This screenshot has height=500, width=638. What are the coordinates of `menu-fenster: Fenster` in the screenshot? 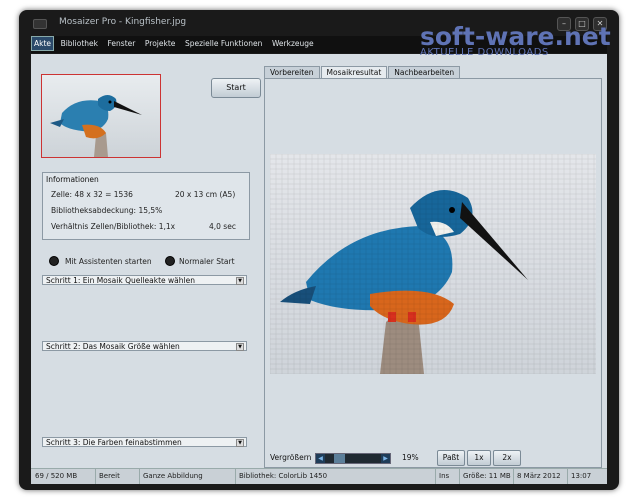 It's located at (122, 43).